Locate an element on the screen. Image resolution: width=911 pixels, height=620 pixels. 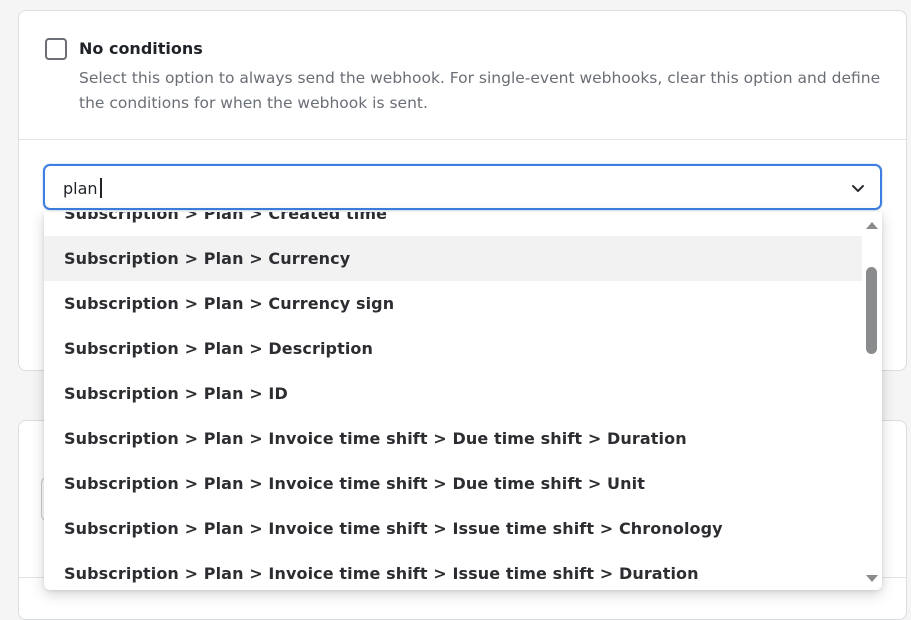
field-search-value: plan is located at coordinates (80, 188).